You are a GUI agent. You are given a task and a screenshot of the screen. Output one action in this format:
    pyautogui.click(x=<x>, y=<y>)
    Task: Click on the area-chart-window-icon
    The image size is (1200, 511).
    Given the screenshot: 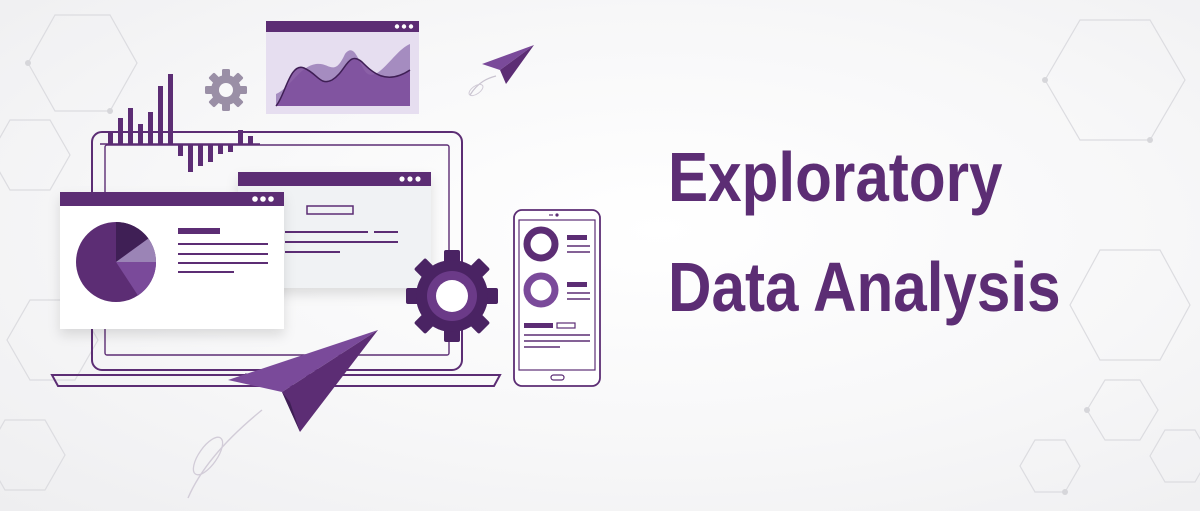 What is the action you would take?
    pyautogui.click(x=342, y=67)
    